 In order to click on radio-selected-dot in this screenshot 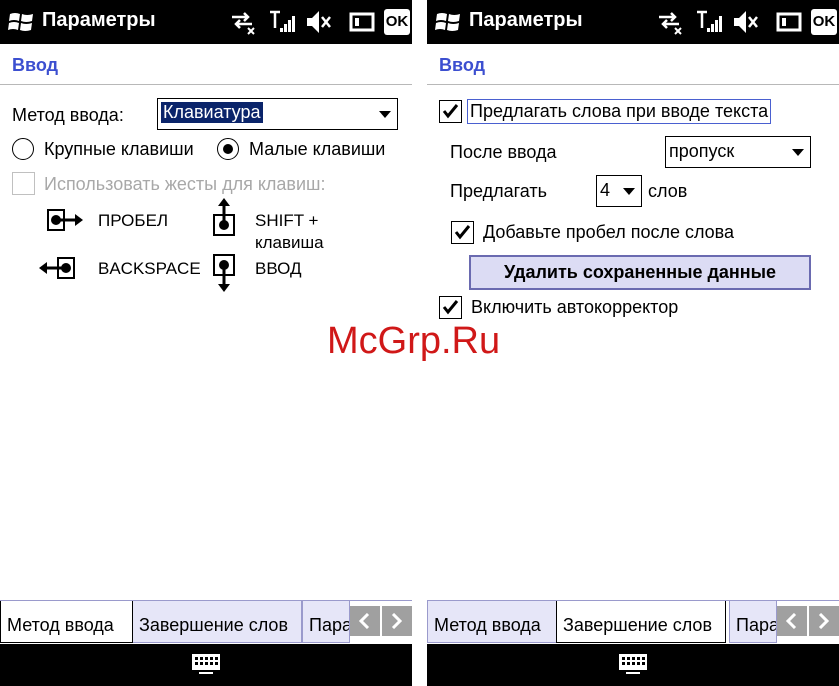, I will do `click(228, 149)`.